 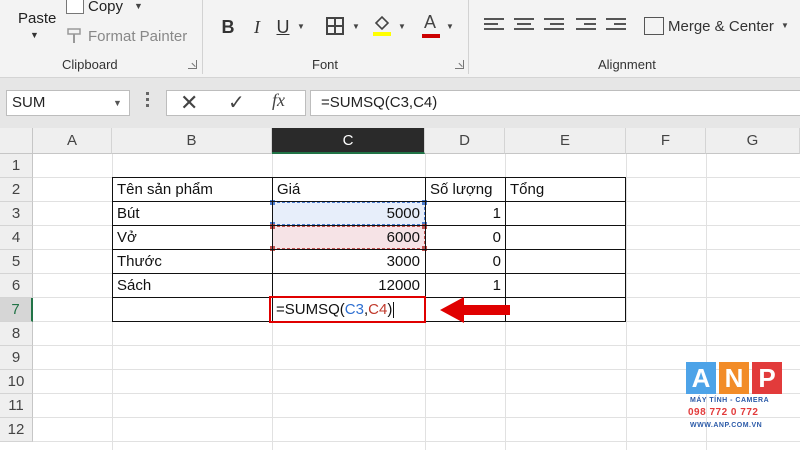 I want to click on alignment-group-label: Alignment, so click(x=627, y=64).